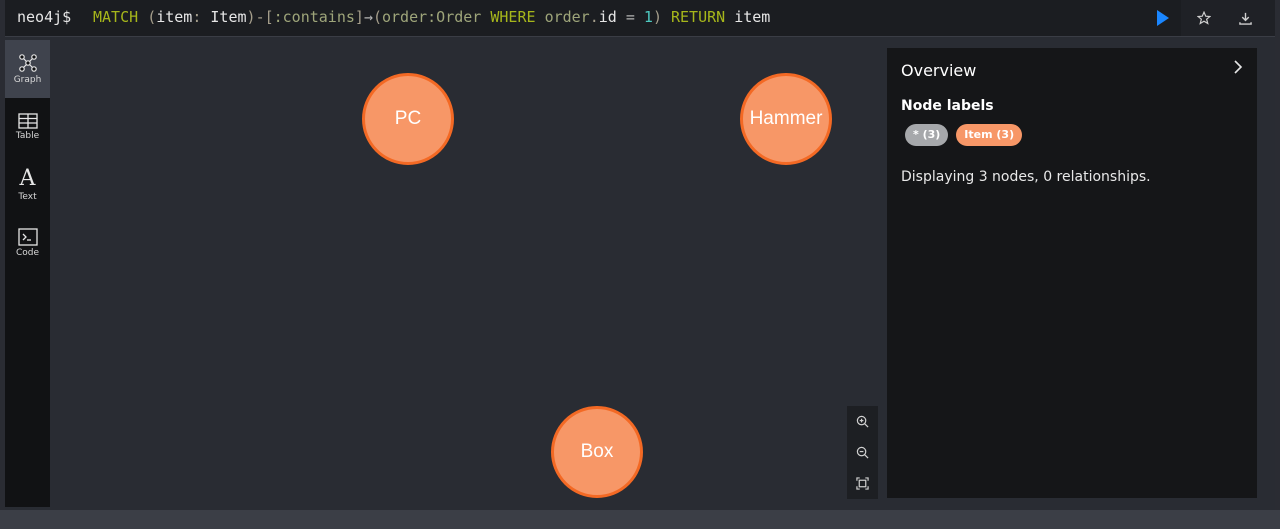 This screenshot has height=529, width=1280. What do you see at coordinates (27, 80) in the screenshot?
I see `sidebar-item-label: Graph` at bounding box center [27, 80].